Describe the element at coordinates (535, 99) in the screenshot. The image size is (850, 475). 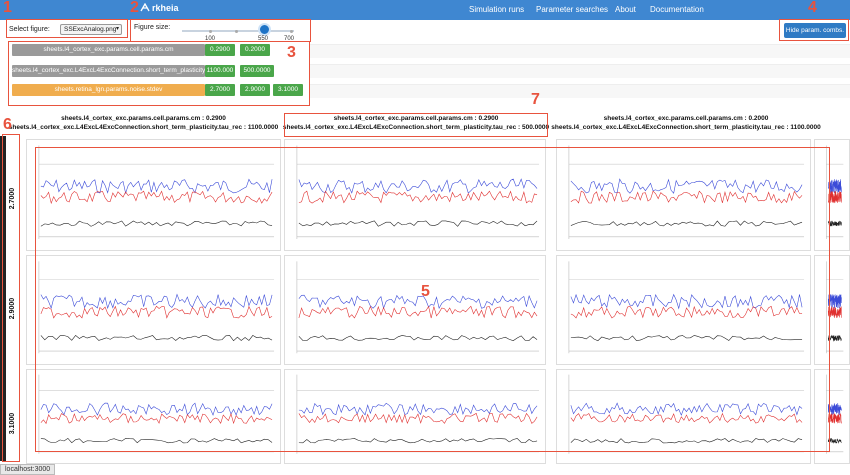
I see `annotation-number: 7` at that location.